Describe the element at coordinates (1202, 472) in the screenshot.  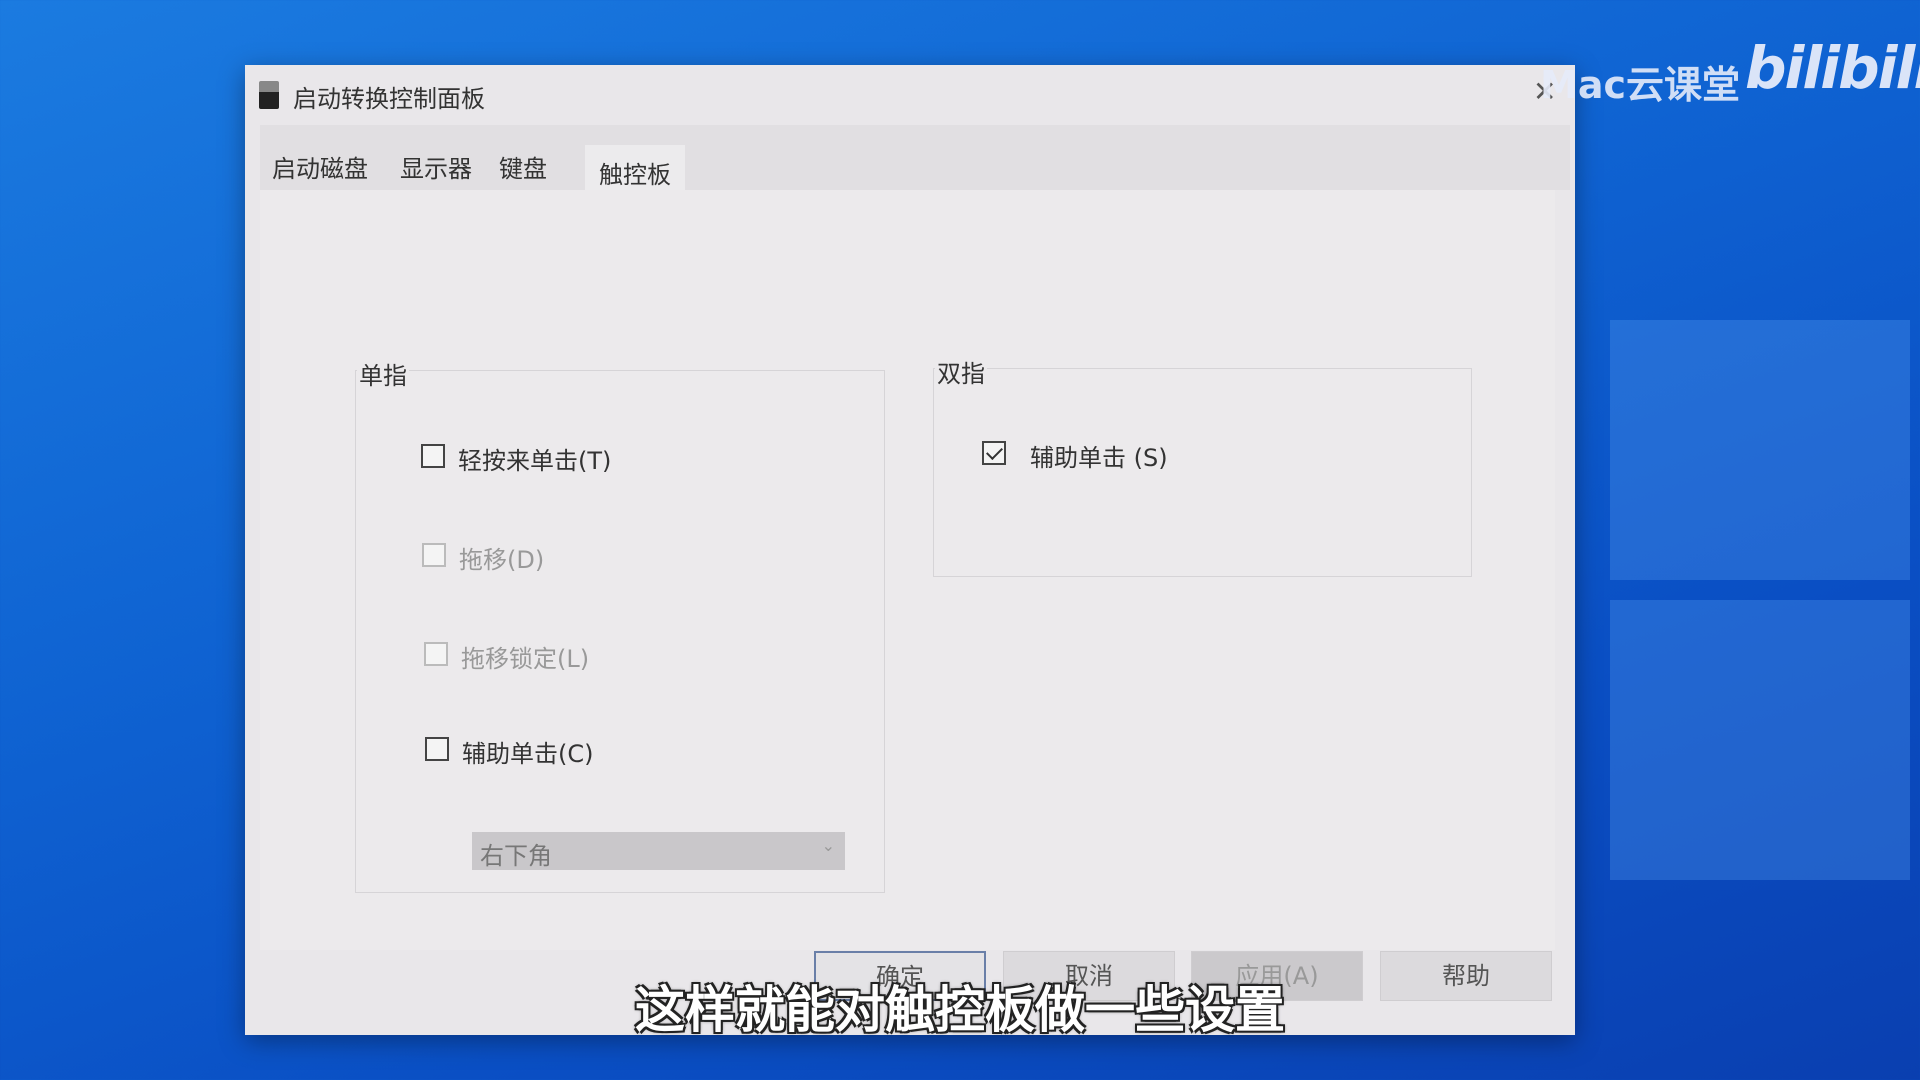
I see `two-finger-group` at that location.